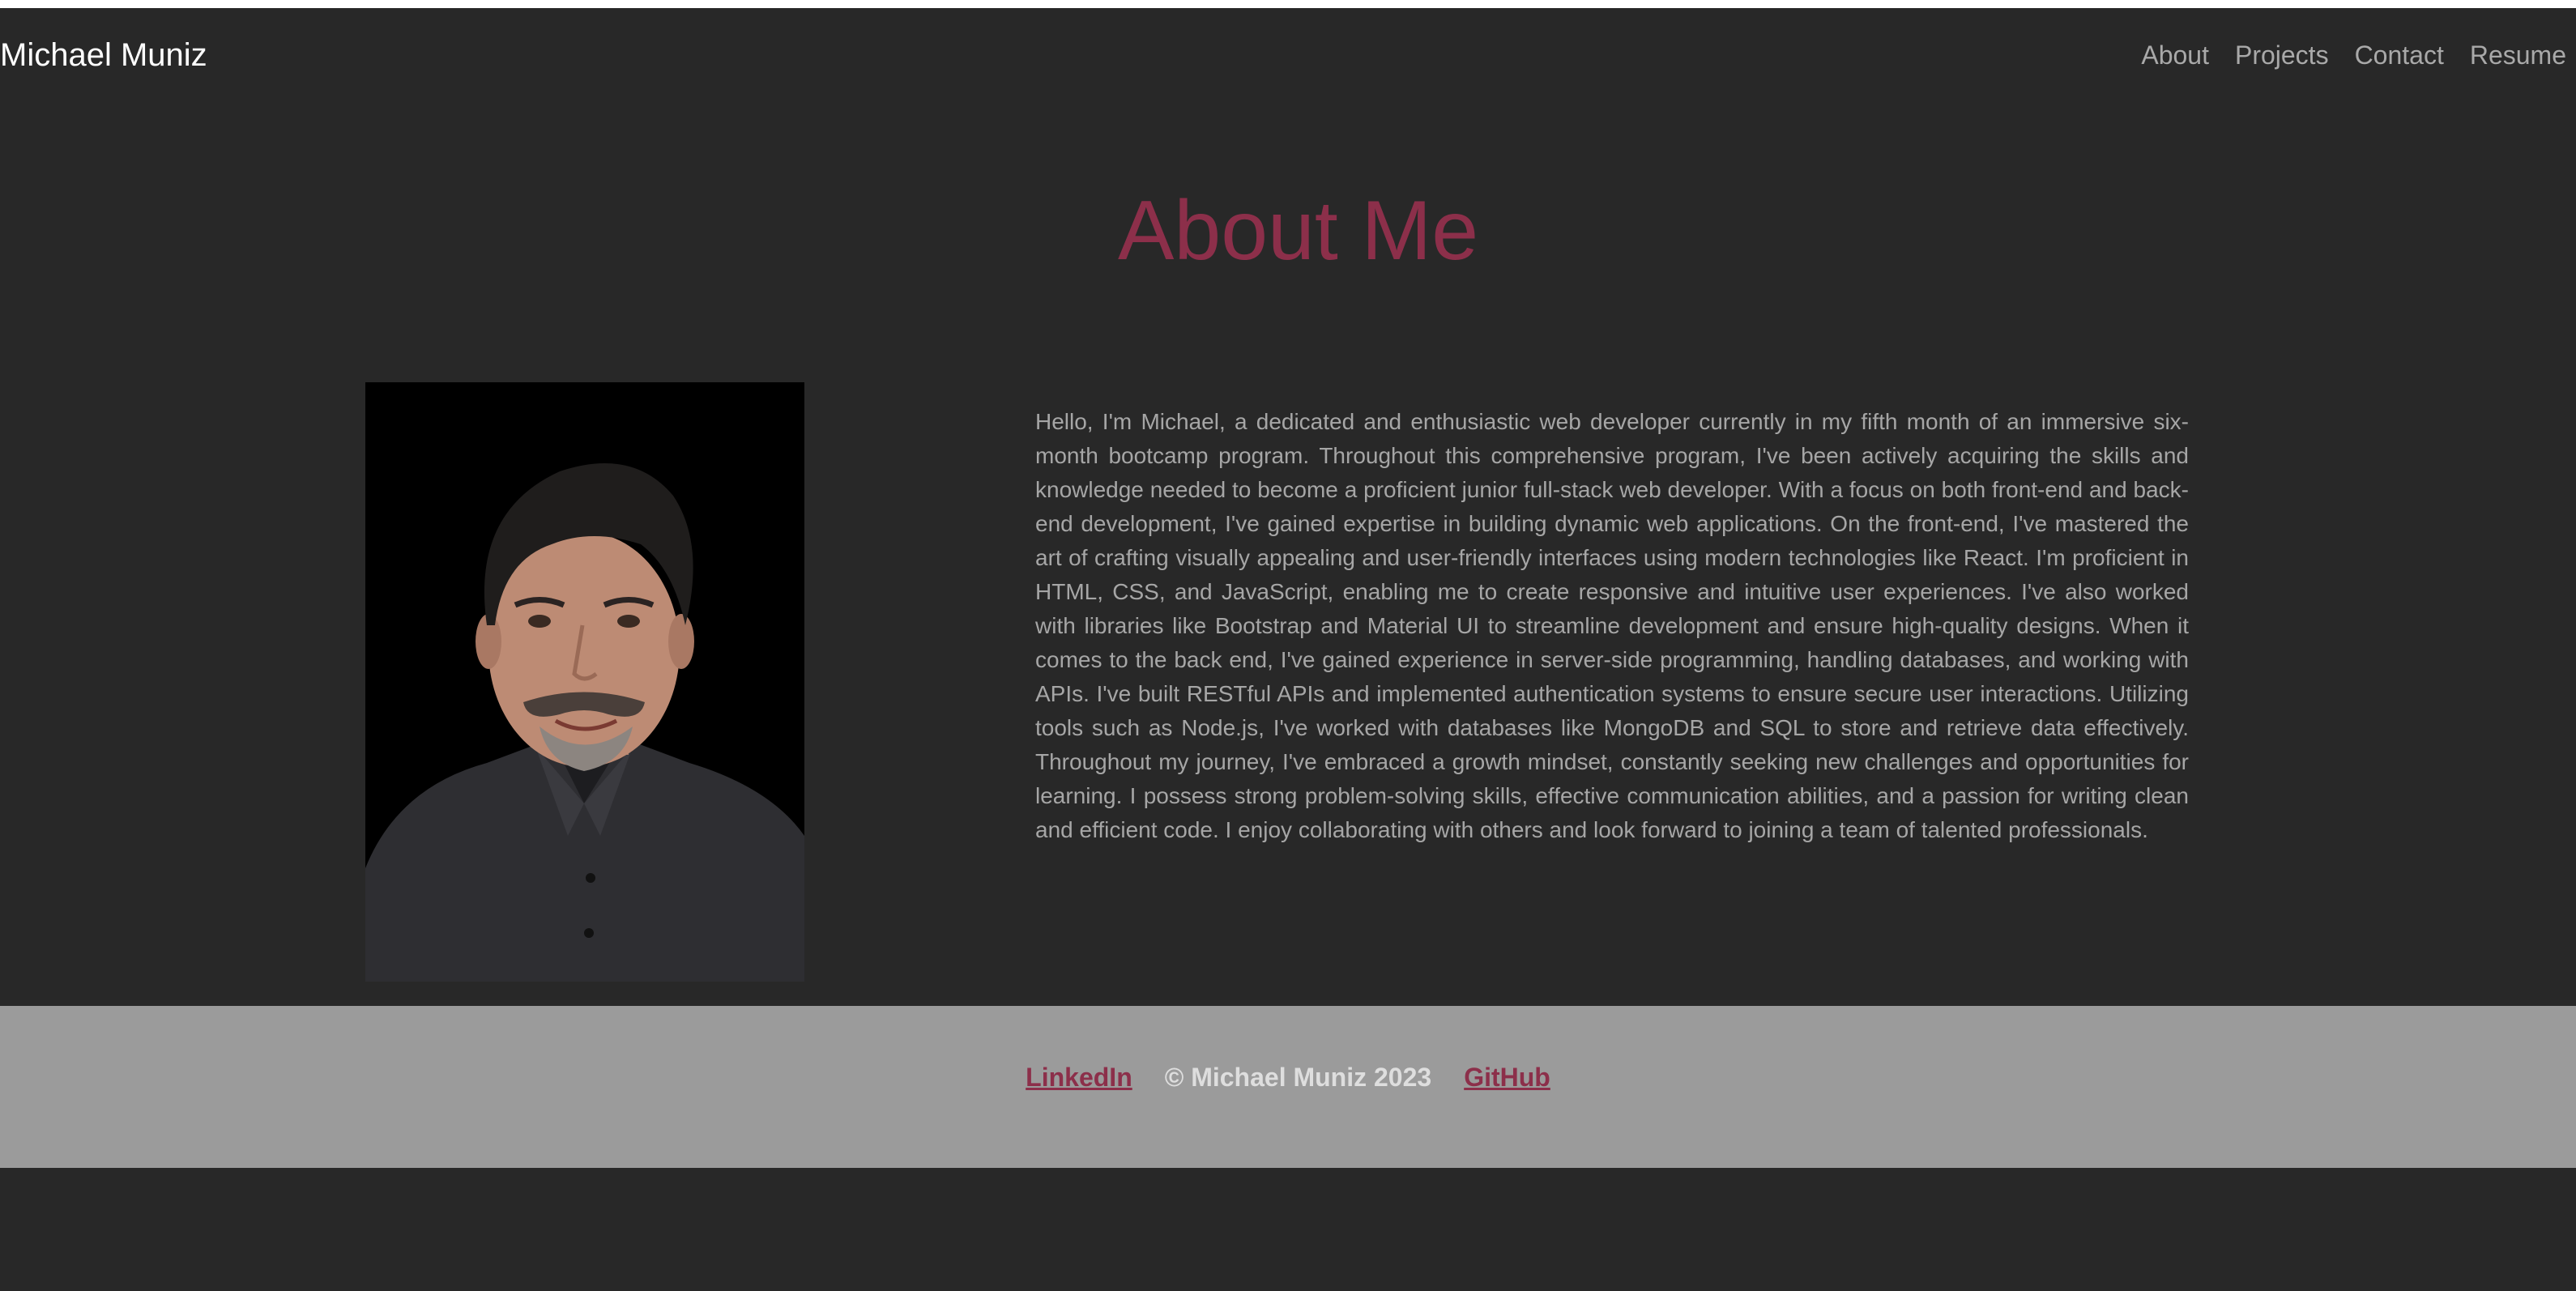 Image resolution: width=2576 pixels, height=1291 pixels. Describe the element at coordinates (2354, 55) in the screenshot. I see `main-nav: About Projects Contact Resume` at that location.